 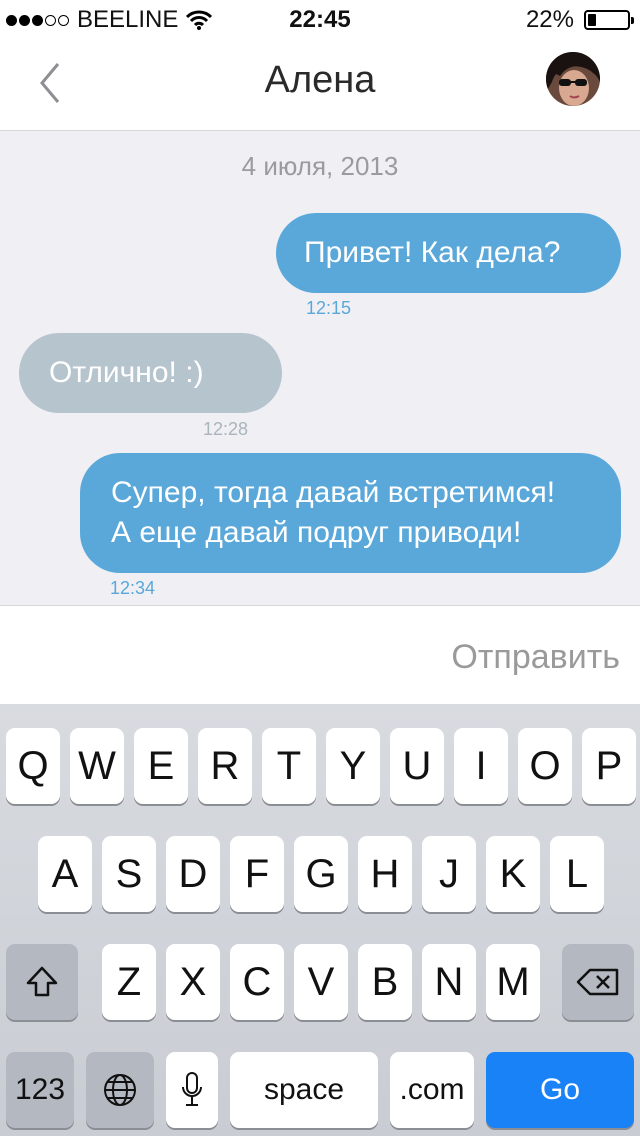 I want to click on message-composer: Отправить, so click(x=320, y=656).